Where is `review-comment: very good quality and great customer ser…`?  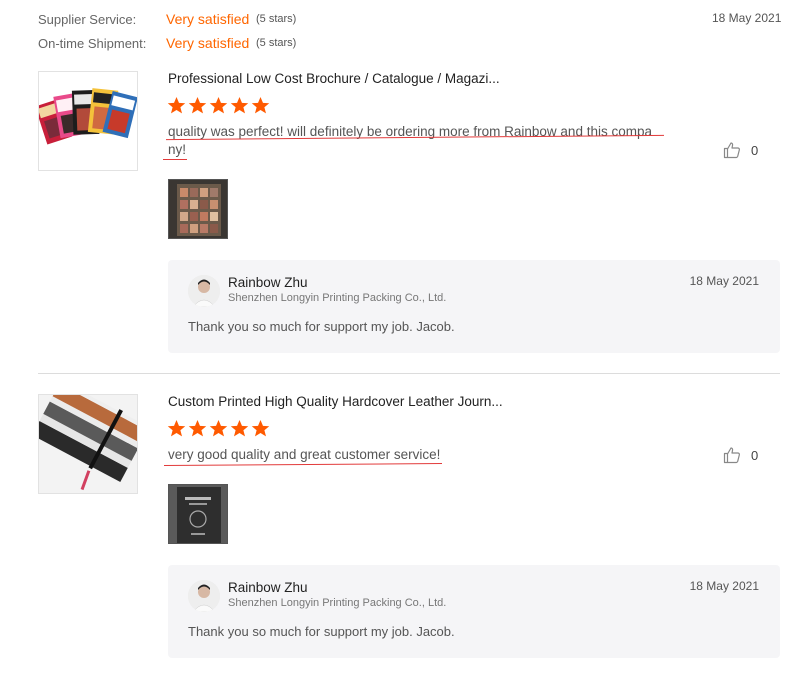 review-comment: very good quality and great customer ser… is located at coordinates (304, 454).